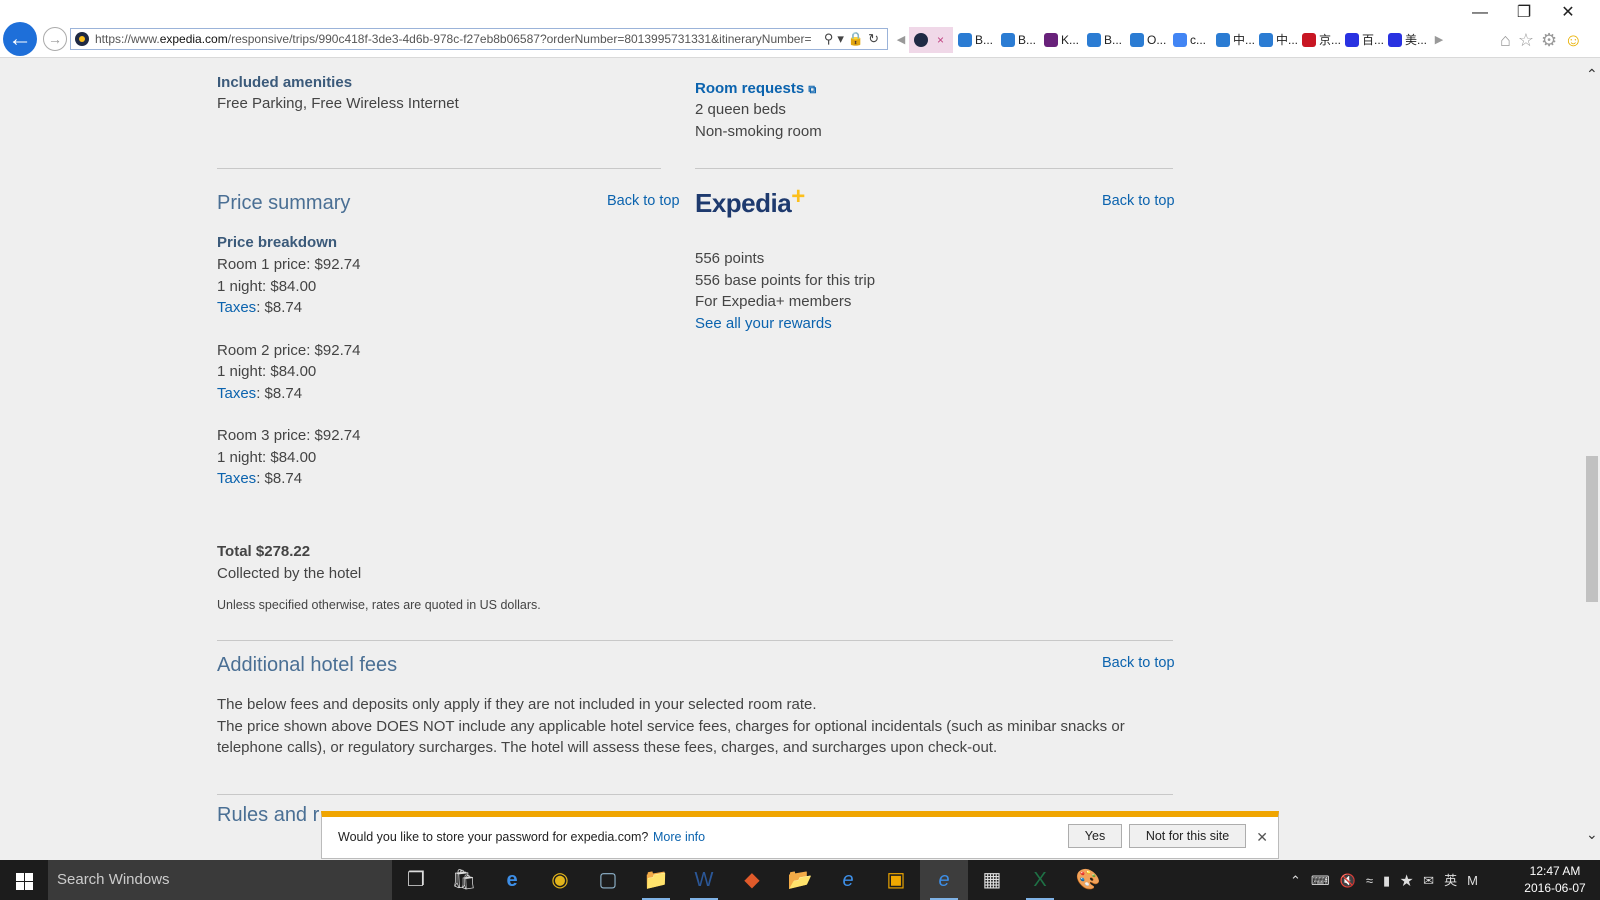 The height and width of the screenshot is (900, 1600). Describe the element at coordinates (896, 880) in the screenshot. I see `sticky-app-icon: ▣` at that location.